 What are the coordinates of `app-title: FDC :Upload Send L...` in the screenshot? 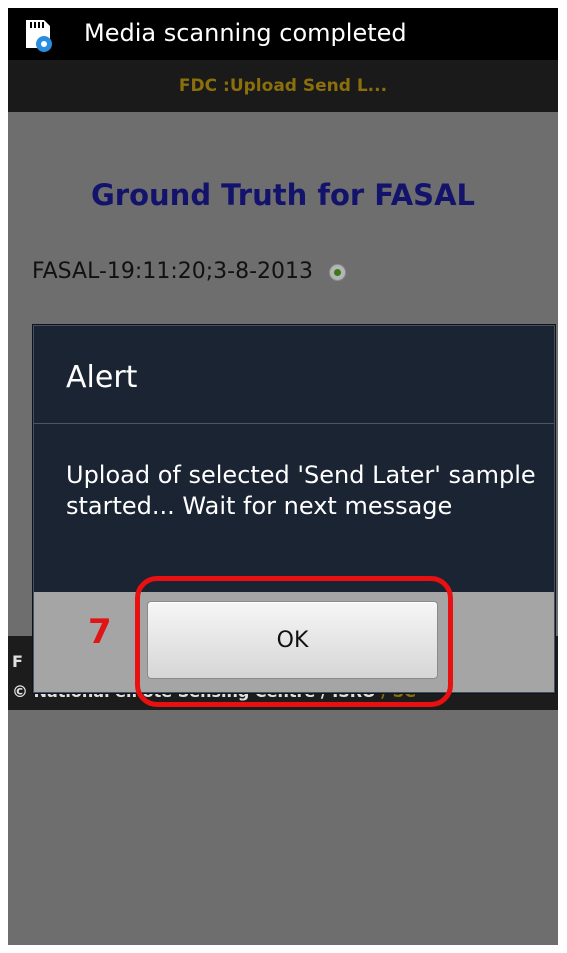 It's located at (283, 86).